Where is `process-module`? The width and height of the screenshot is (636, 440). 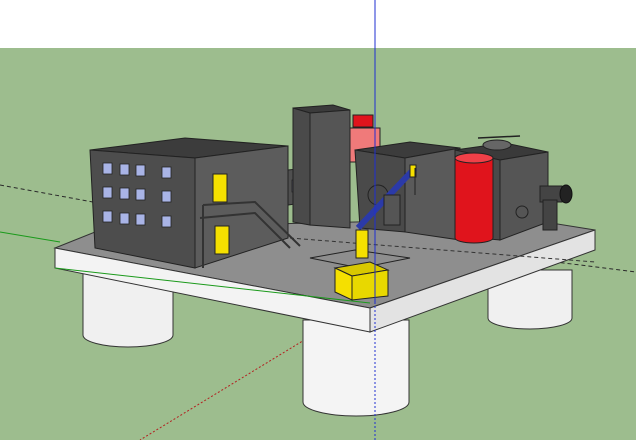 process-module is located at coordinates (407, 191).